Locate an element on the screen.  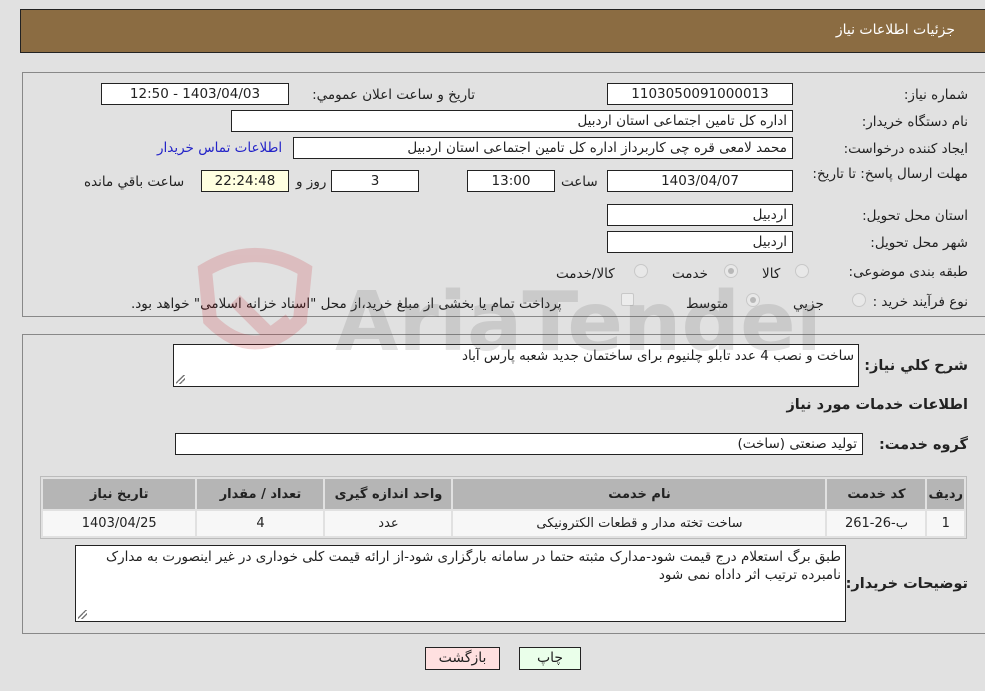
purchase-type-label: نوع فرآيند خريد : is located at coordinates (920, 302).